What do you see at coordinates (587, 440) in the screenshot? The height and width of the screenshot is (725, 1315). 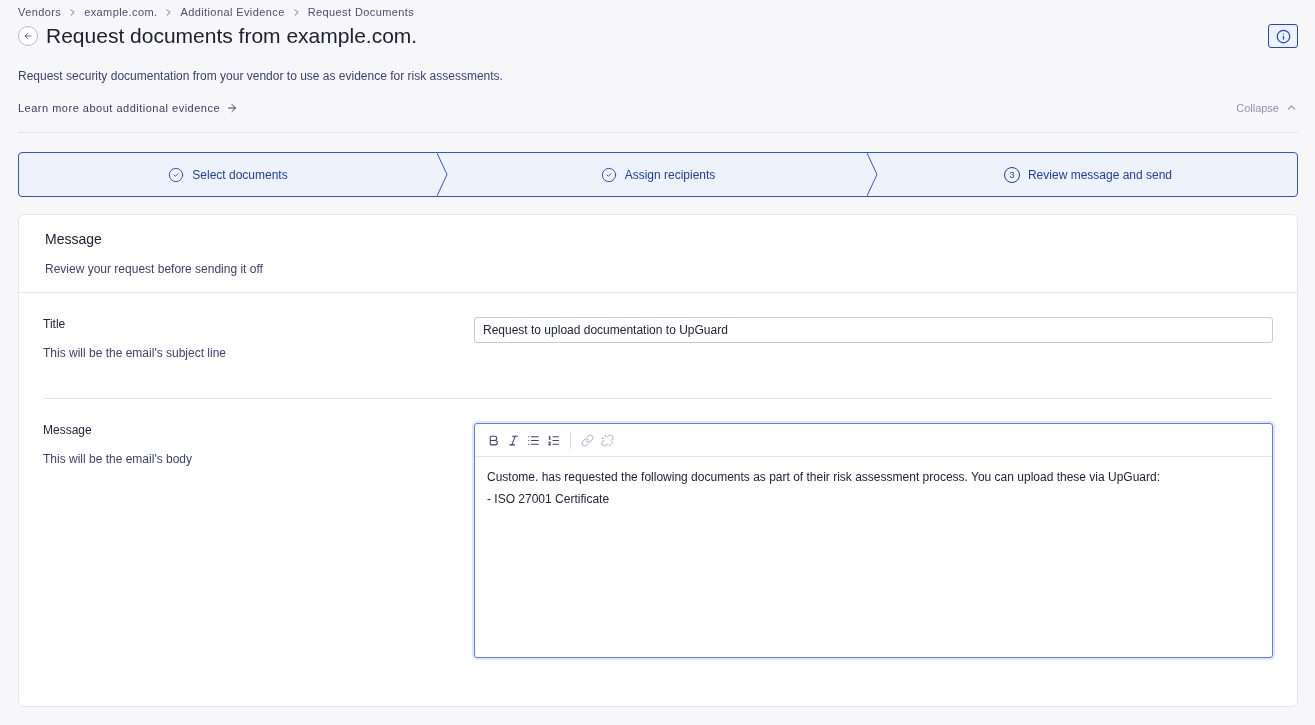 I see `link-icon` at bounding box center [587, 440].